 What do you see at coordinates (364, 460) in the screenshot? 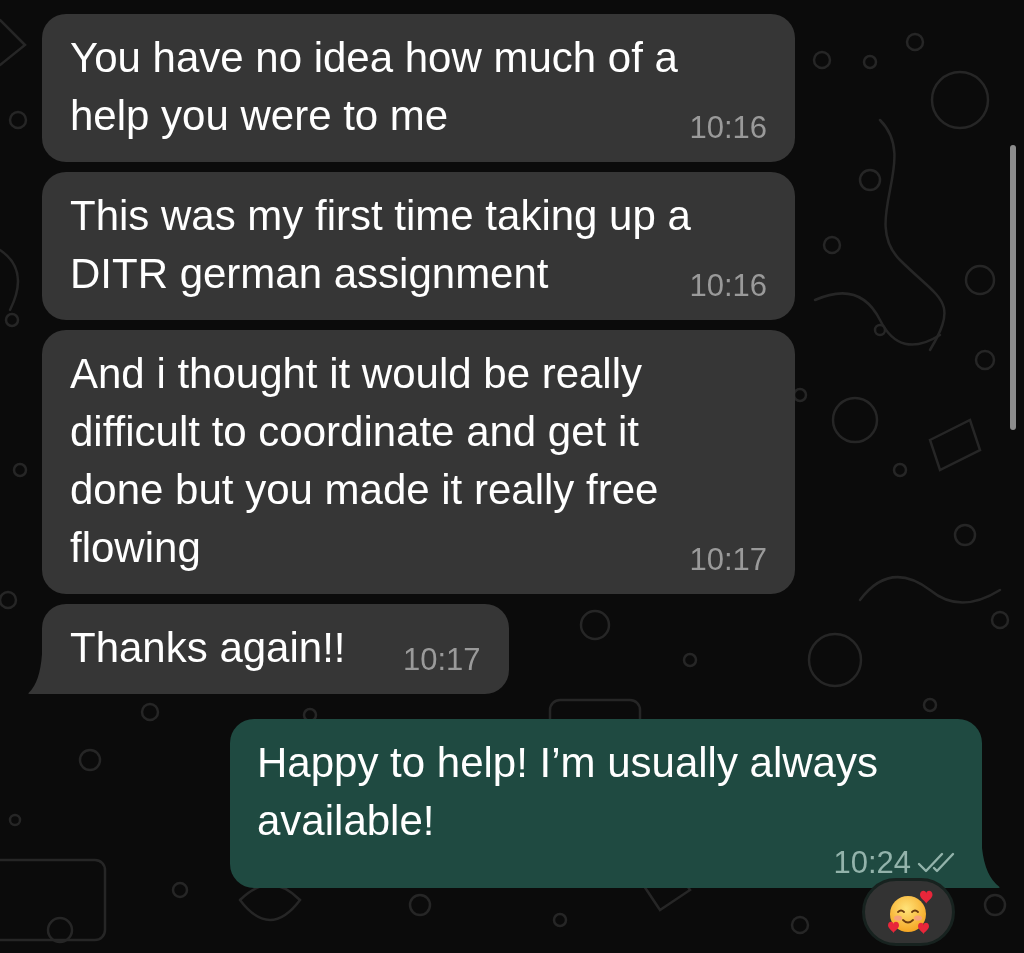
I see `message-text: And i thought it would be really difficult to coordinate and get it done but you made it really free flowing` at bounding box center [364, 460].